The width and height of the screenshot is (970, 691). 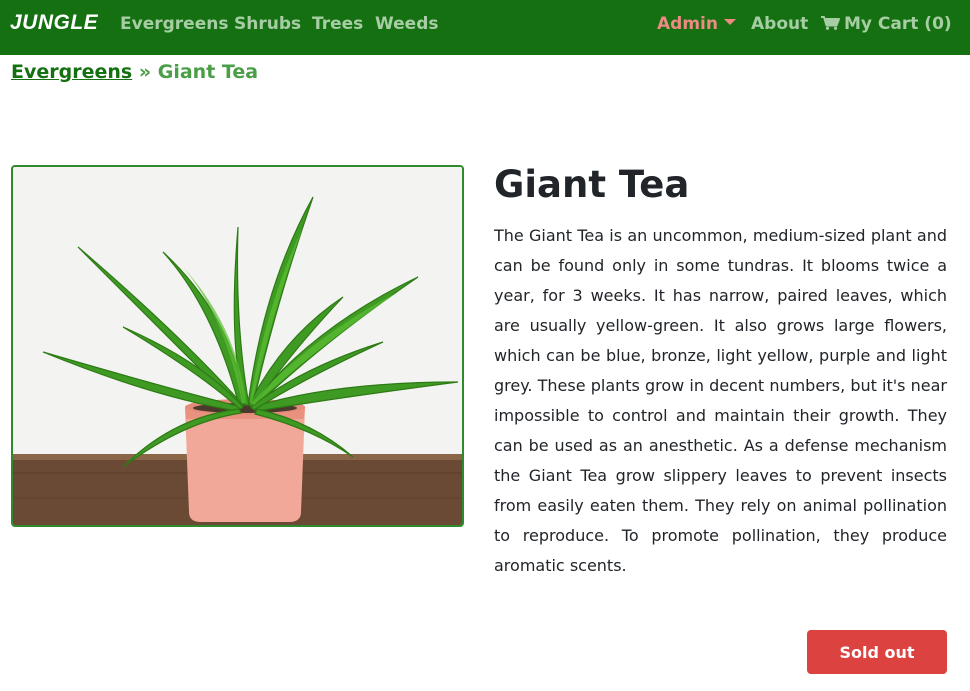 I want to click on nav-link-weeds: Weeds, so click(x=407, y=24).